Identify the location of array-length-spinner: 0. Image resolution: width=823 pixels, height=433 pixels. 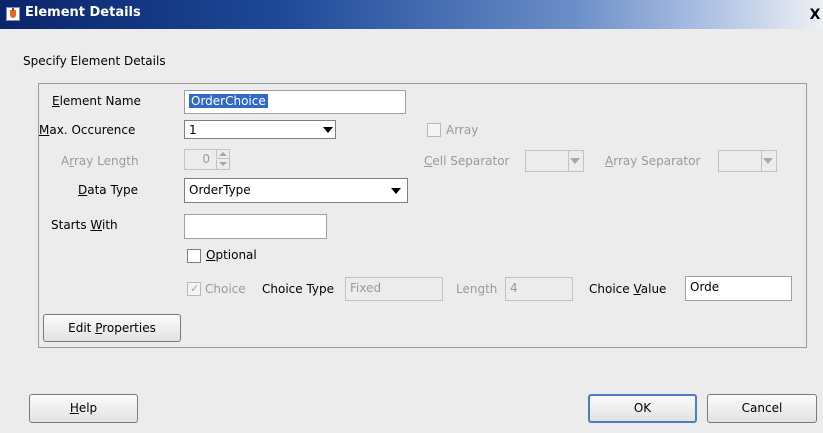
(207, 159).